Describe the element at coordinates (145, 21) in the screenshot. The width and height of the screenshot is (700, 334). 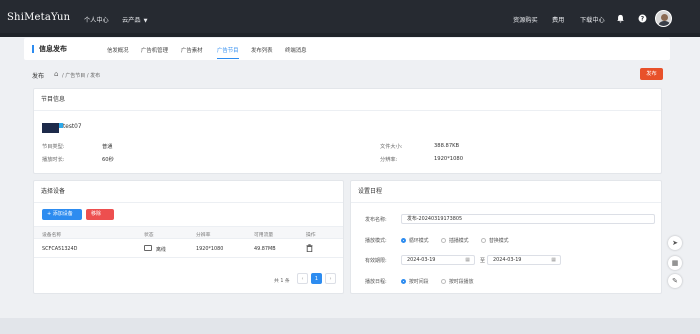
I see `chevron-down-icon: ▼` at that location.